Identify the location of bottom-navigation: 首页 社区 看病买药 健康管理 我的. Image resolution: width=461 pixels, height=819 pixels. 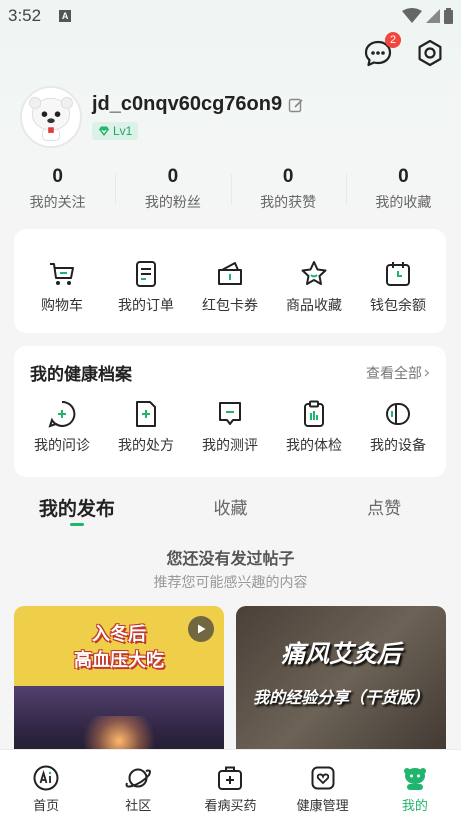
(230, 784).